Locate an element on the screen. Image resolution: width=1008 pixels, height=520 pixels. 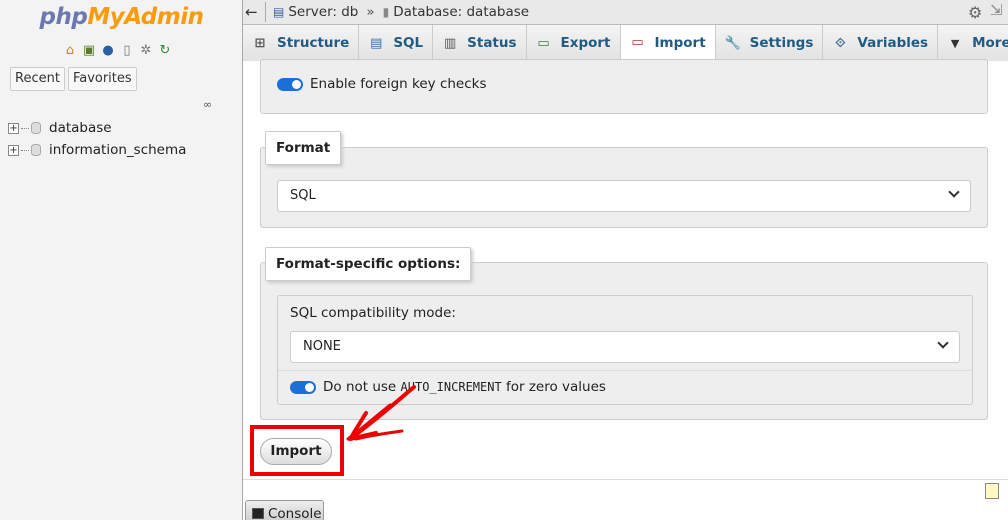
database-tree: + database + information_schema is located at coordinates (97, 139).